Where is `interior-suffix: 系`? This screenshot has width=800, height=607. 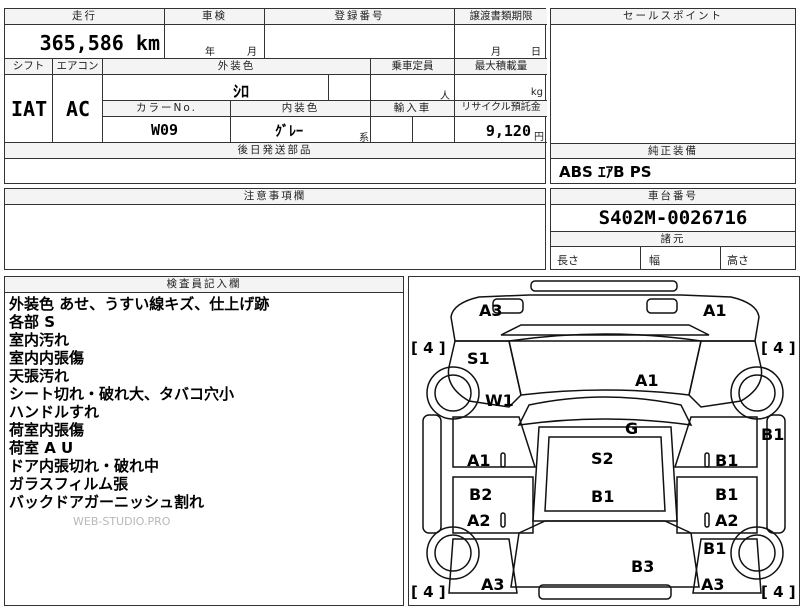 interior-suffix: 系 is located at coordinates (364, 138).